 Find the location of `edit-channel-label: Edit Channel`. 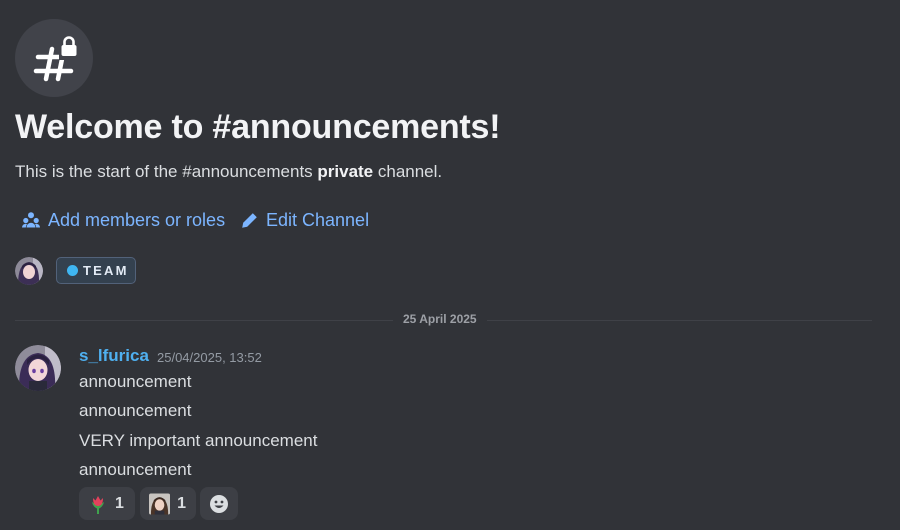

edit-channel-label: Edit Channel is located at coordinates (318, 219).